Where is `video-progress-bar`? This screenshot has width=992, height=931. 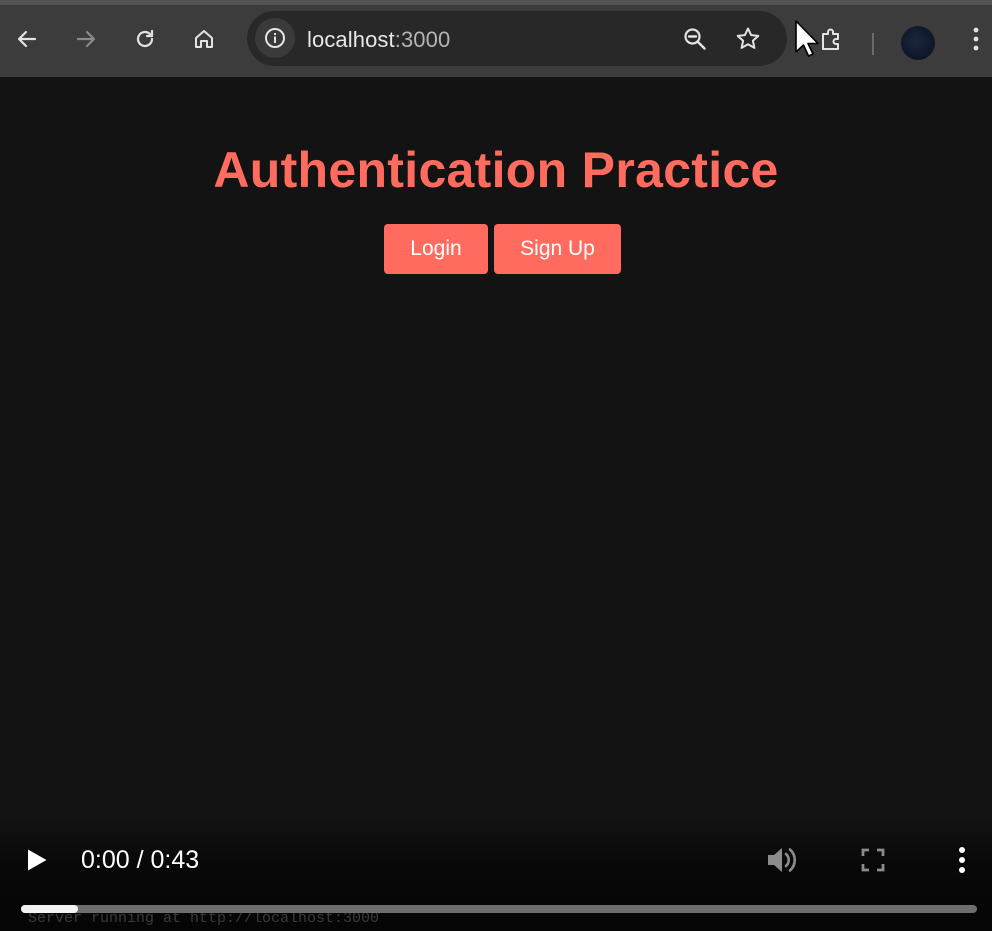
video-progress-bar is located at coordinates (499, 909).